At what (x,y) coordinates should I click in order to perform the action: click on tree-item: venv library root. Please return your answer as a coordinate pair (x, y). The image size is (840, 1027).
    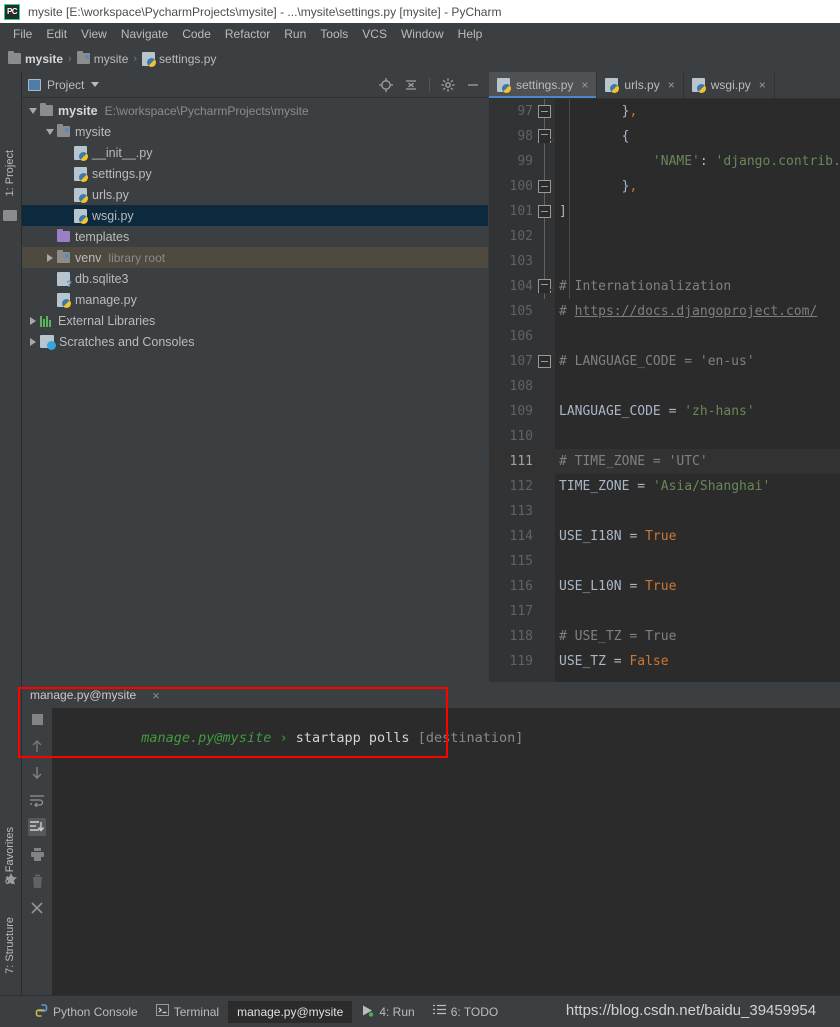
    Looking at the image, I should click on (255, 257).